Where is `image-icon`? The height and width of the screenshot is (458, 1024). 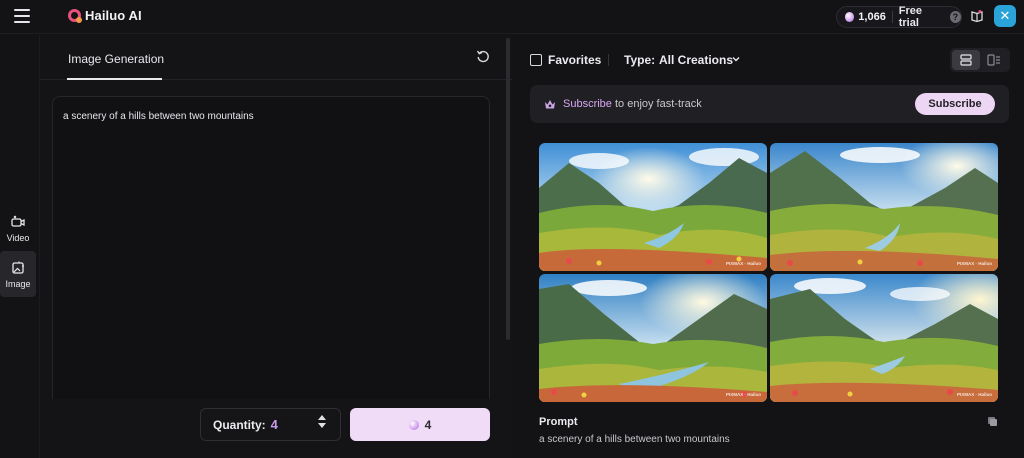
image-icon is located at coordinates (18, 267).